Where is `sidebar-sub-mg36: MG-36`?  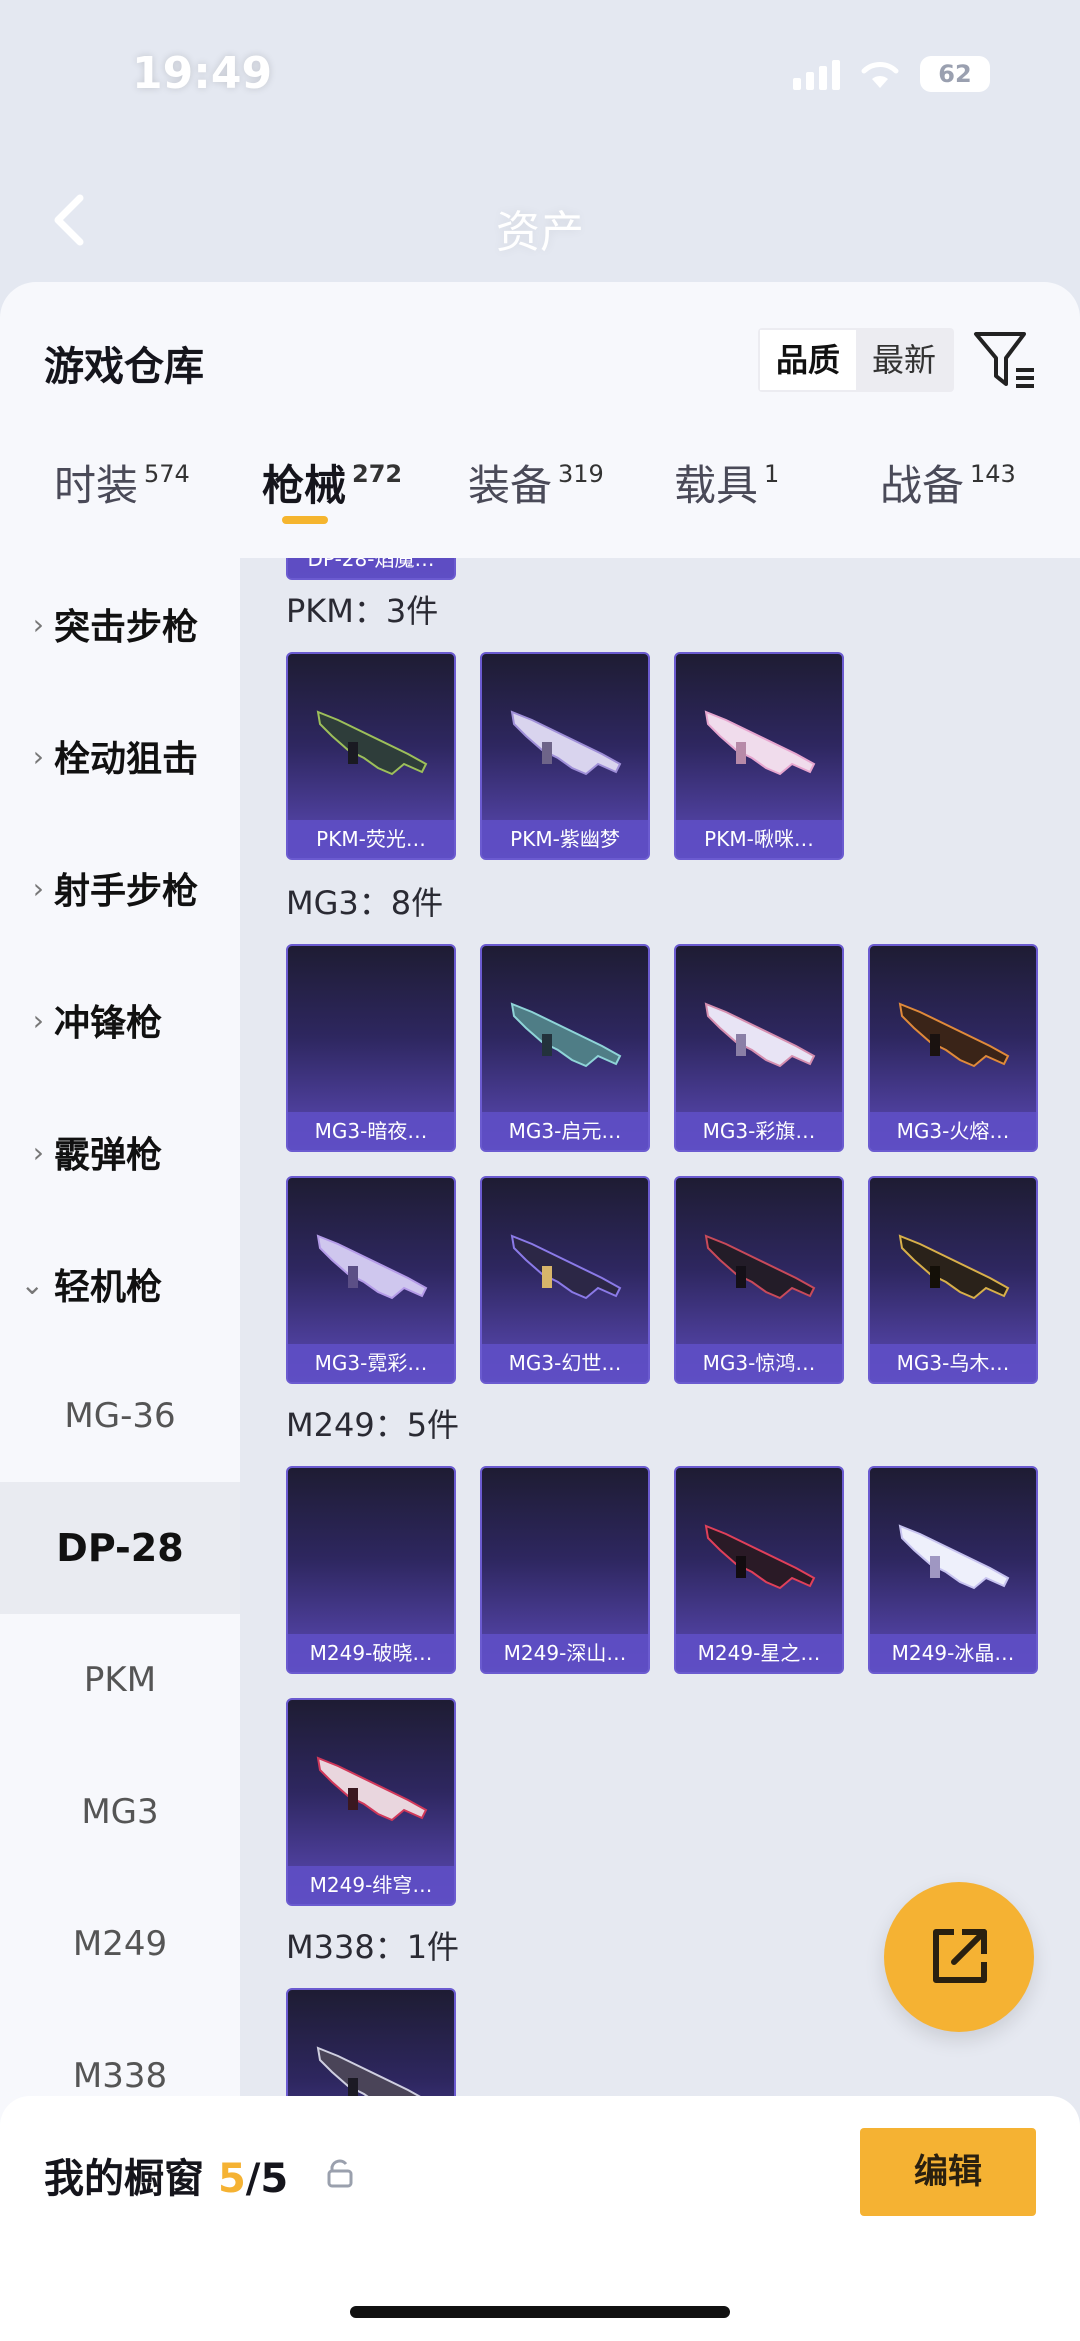
sidebar-sub-mg36: MG-36 is located at coordinates (120, 1416).